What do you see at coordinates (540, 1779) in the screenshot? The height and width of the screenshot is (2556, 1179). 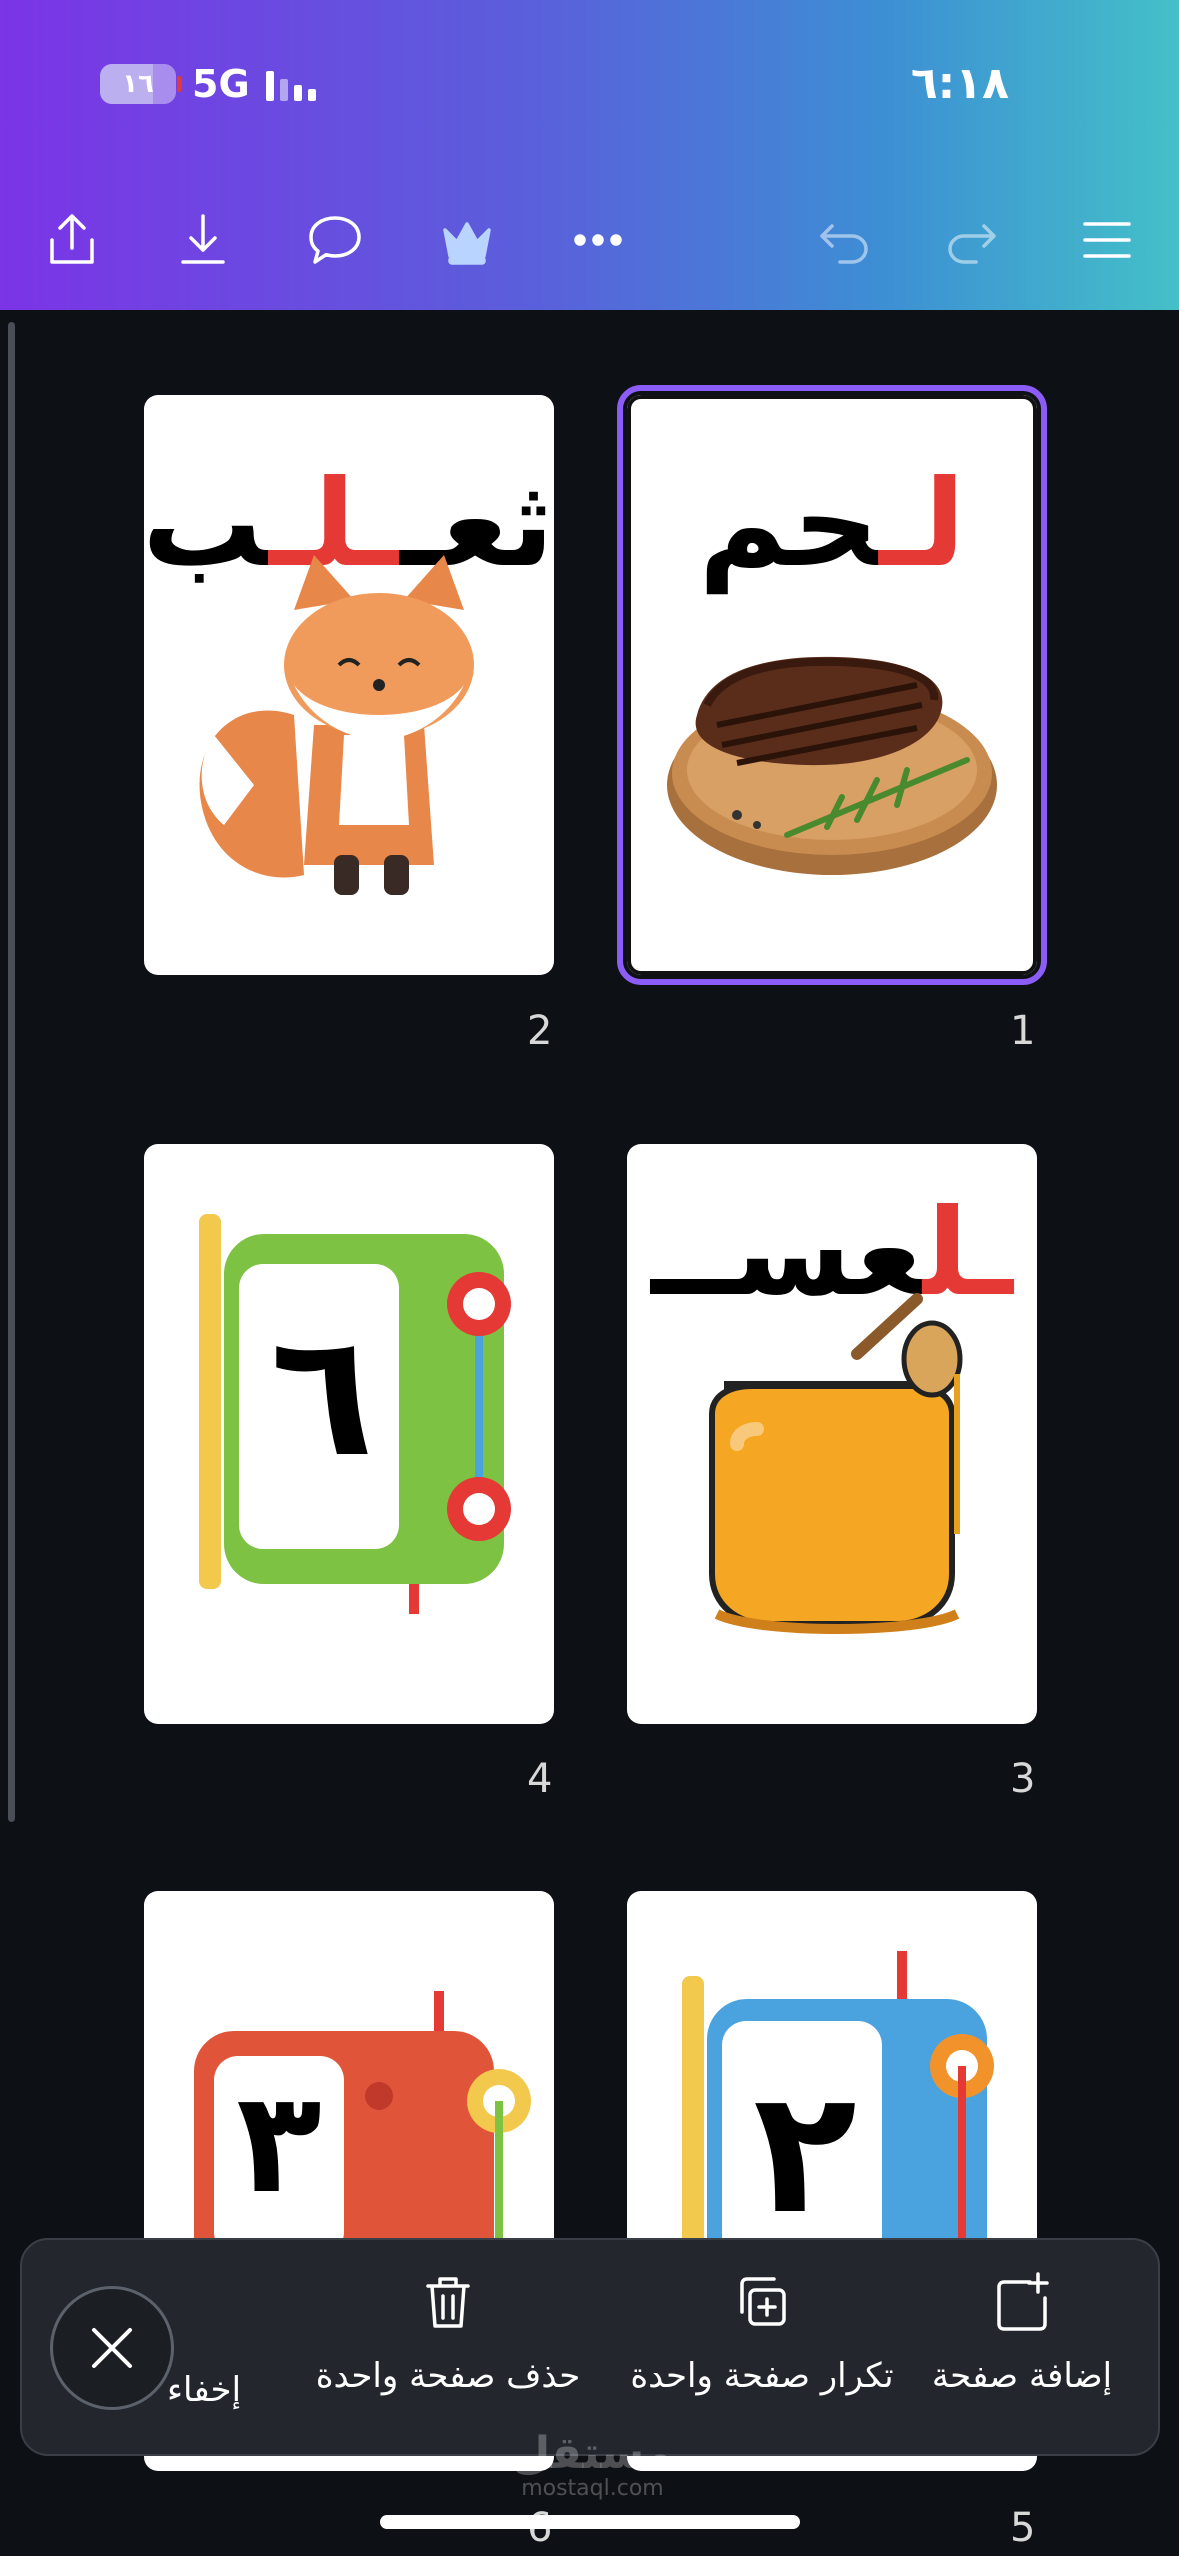 I see `page-number: 4` at bounding box center [540, 1779].